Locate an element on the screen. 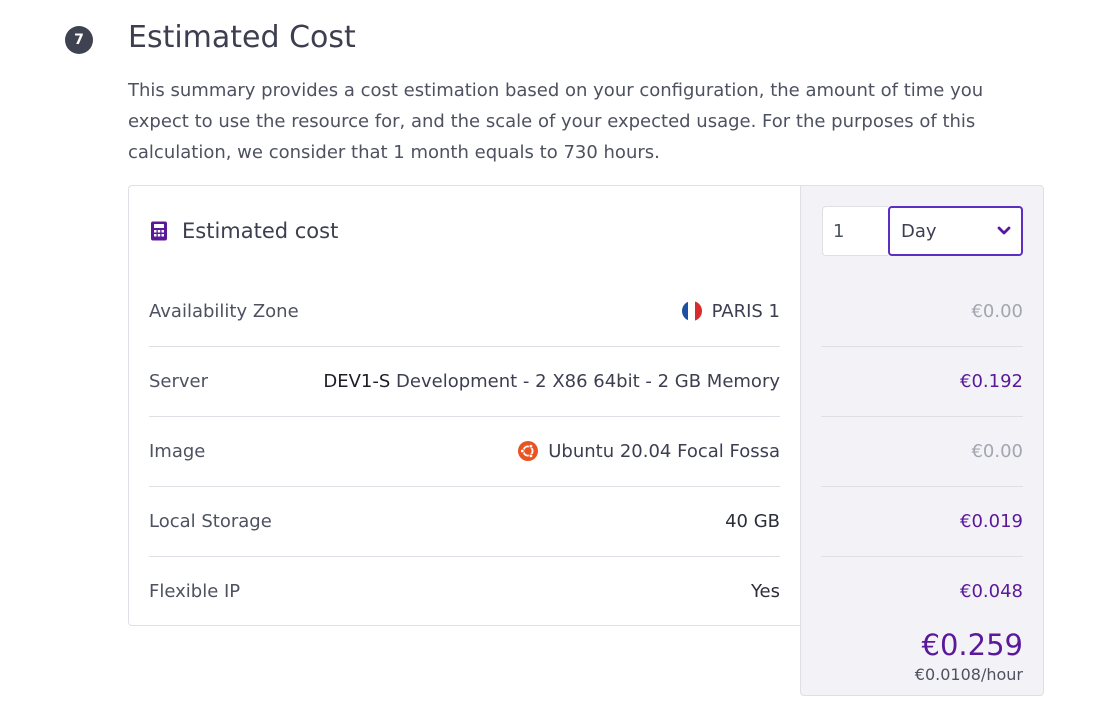  total-cost: €0.259 €0.0108/hour is located at coordinates (922, 656).